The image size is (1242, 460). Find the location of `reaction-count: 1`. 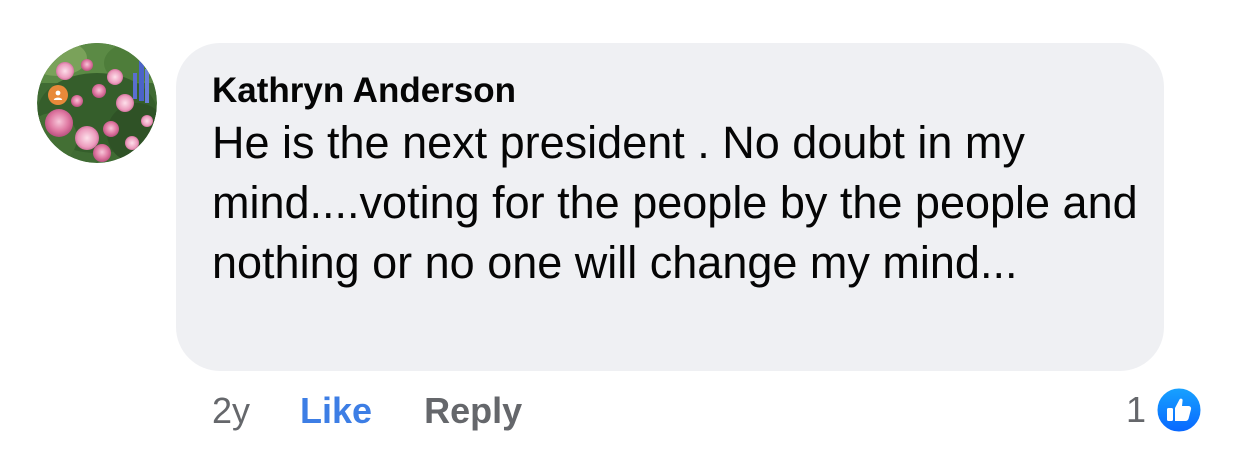

reaction-count: 1 is located at coordinates (1135, 409).